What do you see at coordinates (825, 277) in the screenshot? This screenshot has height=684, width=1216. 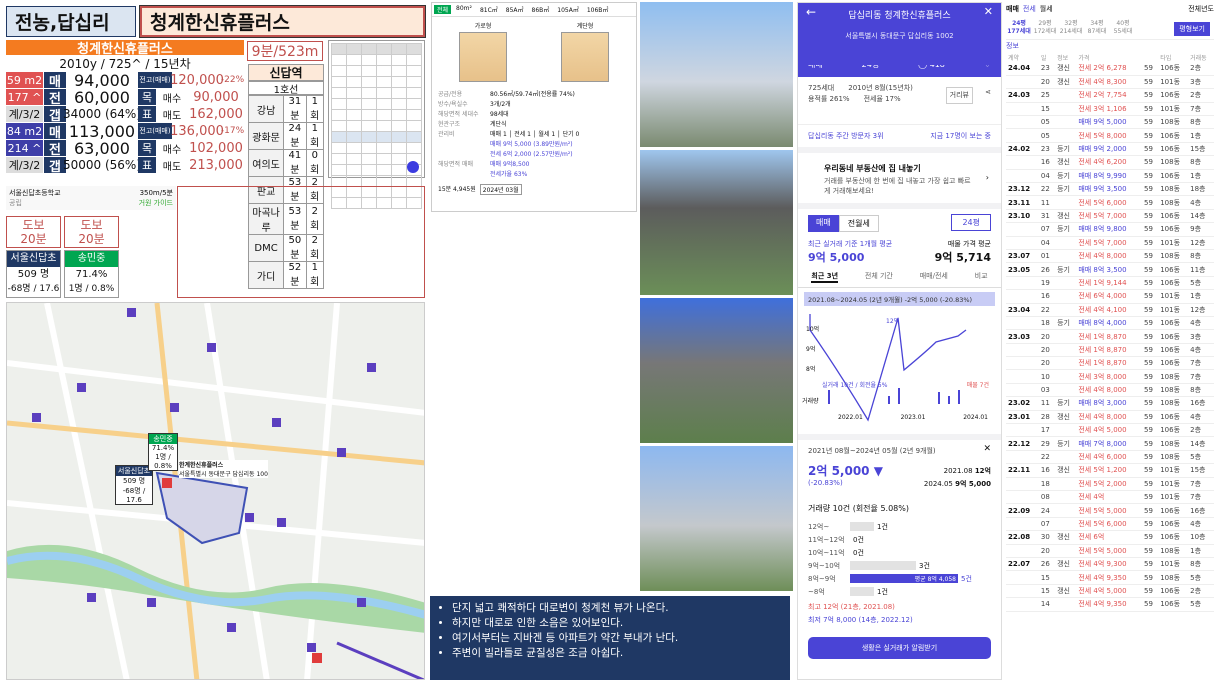 I see `period-tab-0: 최근 3년` at bounding box center [825, 277].